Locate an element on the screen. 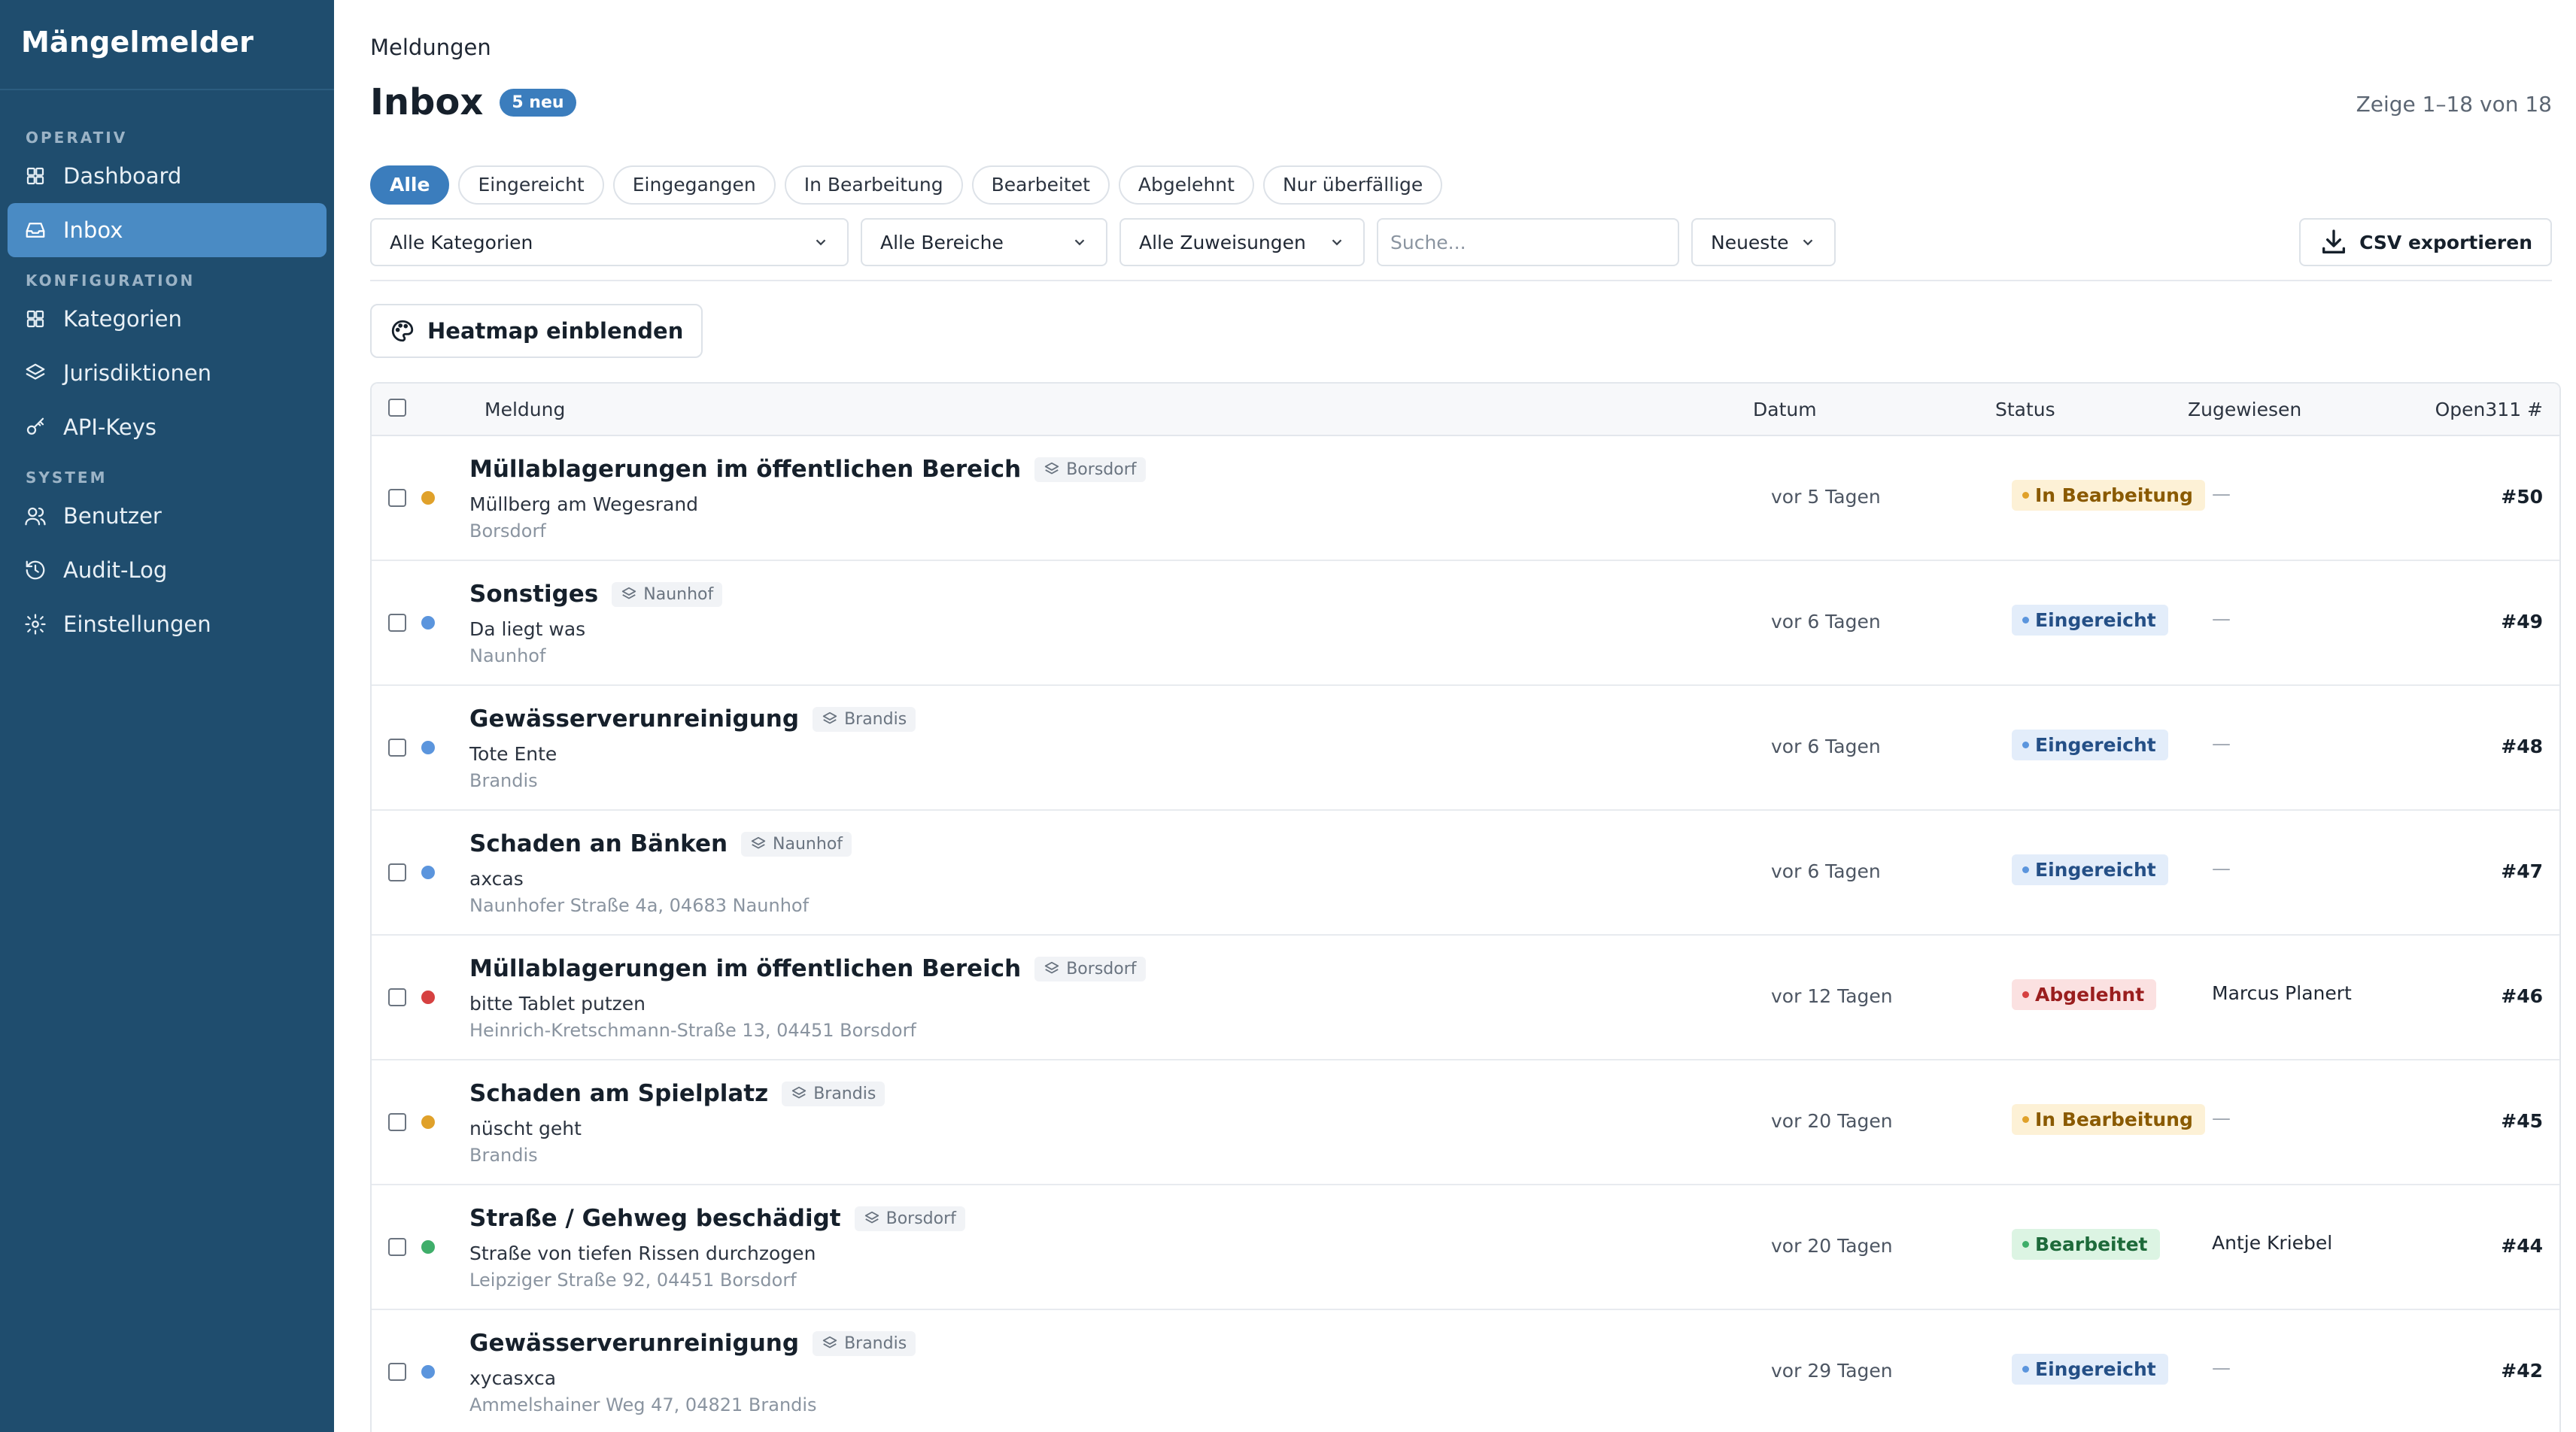 Image resolution: width=2576 pixels, height=1432 pixels. open311-number: #45 is located at coordinates (2522, 1121).